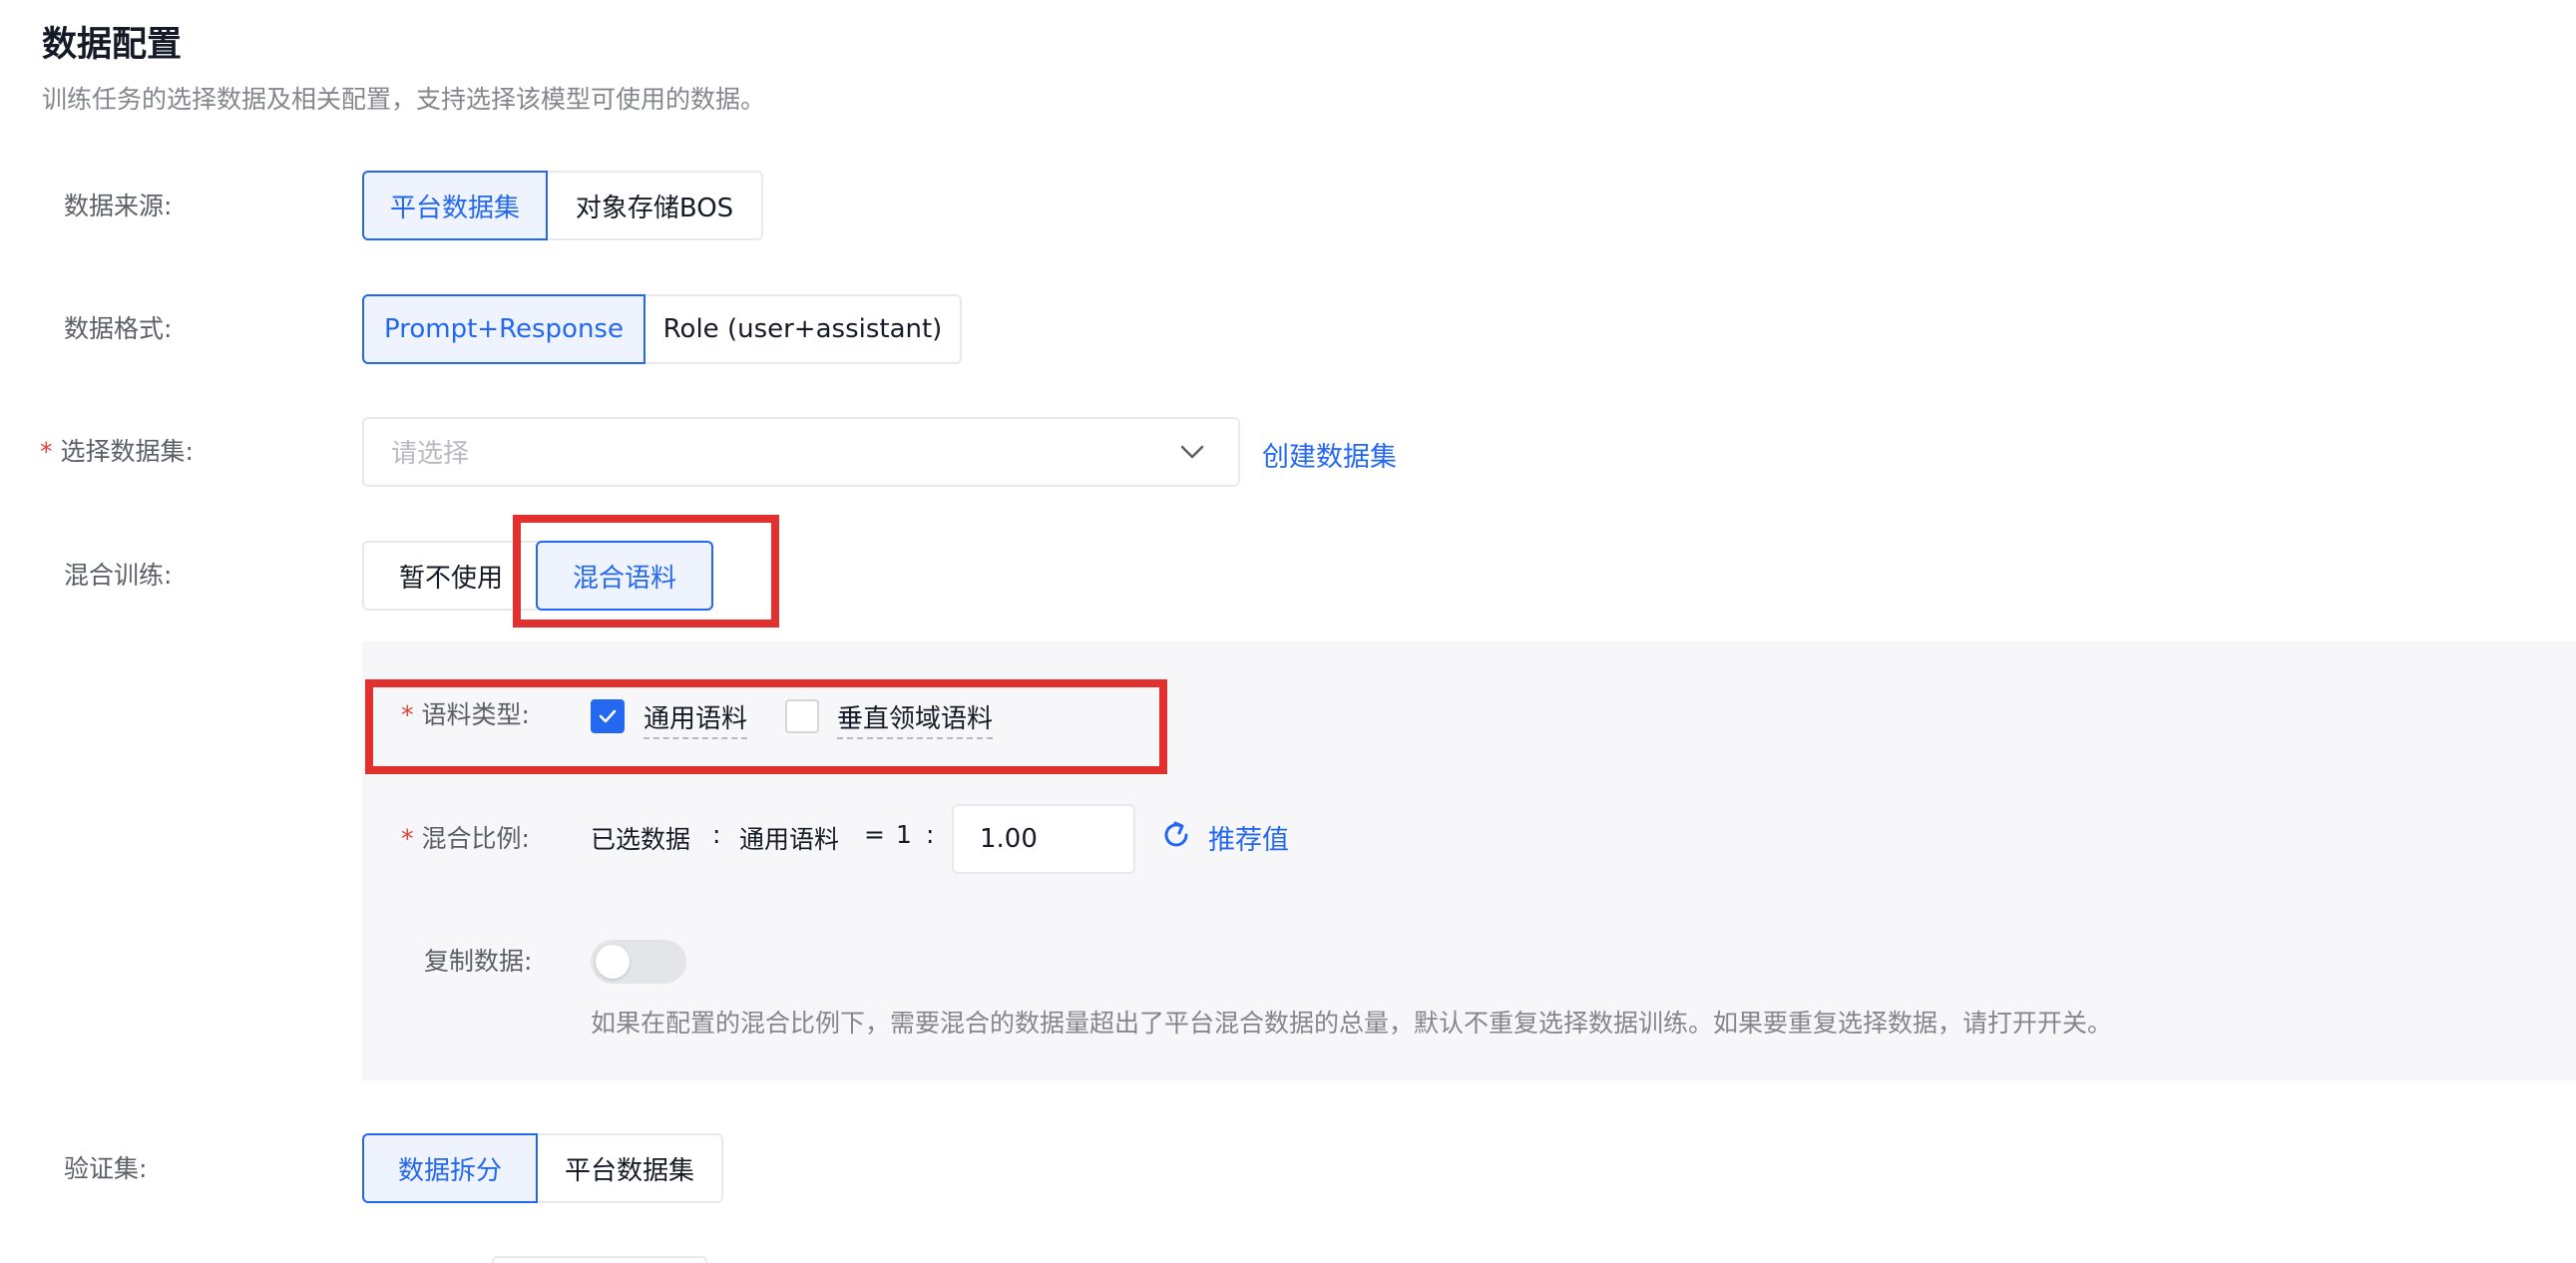 The height and width of the screenshot is (1263, 2576). What do you see at coordinates (112, 45) in the screenshot?
I see `page-title: 数据配置` at bounding box center [112, 45].